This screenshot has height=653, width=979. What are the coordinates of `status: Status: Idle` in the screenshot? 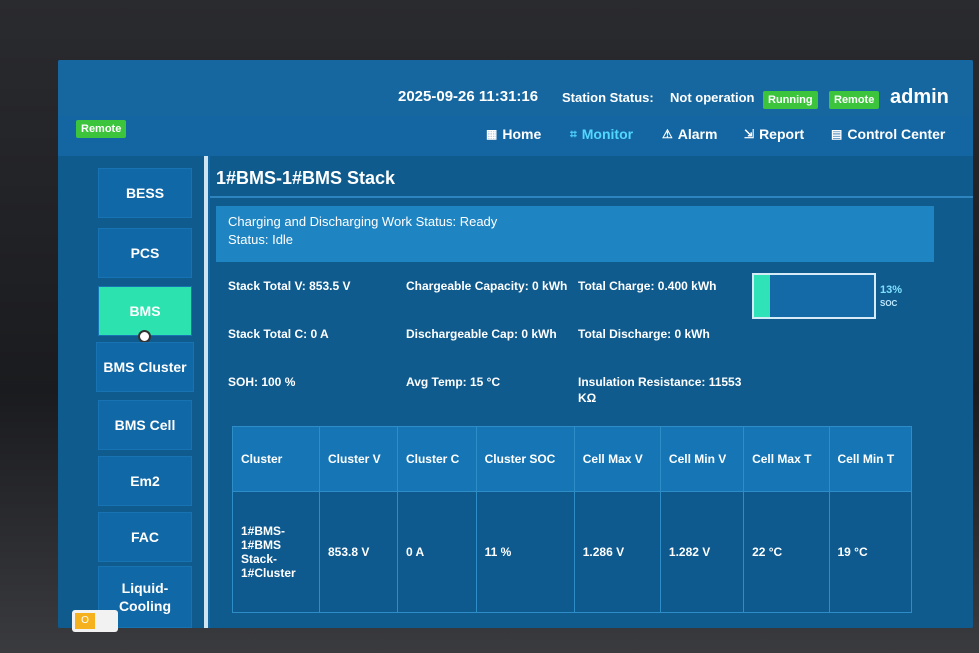 It's located at (261, 239).